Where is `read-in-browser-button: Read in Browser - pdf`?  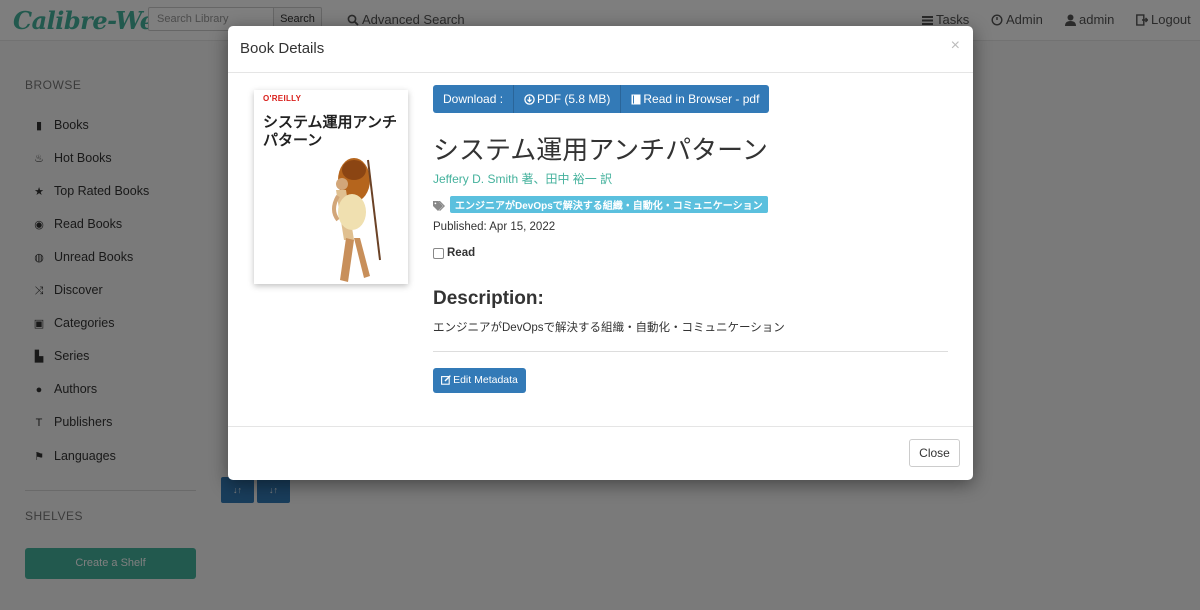 read-in-browser-button: Read in Browser - pdf is located at coordinates (695, 99).